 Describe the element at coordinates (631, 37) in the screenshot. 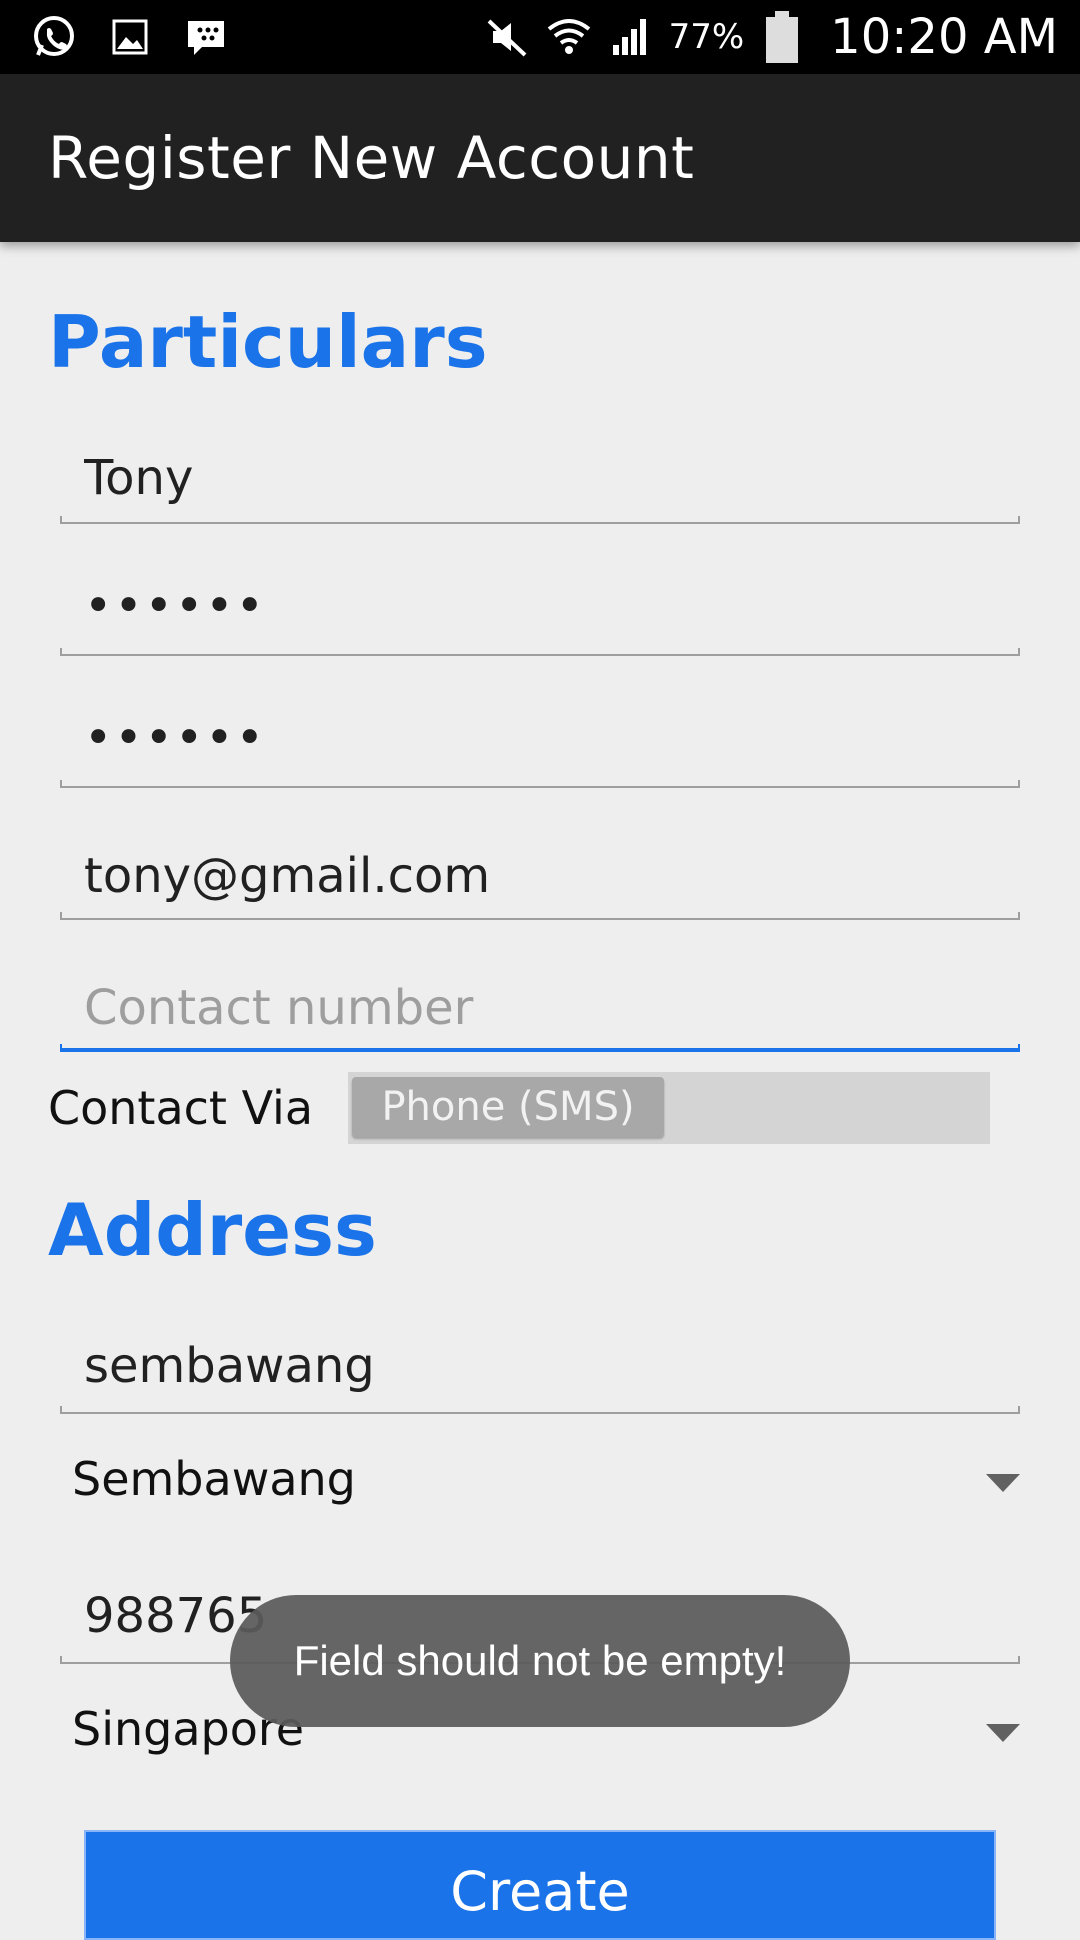

I see `signal-icon` at that location.